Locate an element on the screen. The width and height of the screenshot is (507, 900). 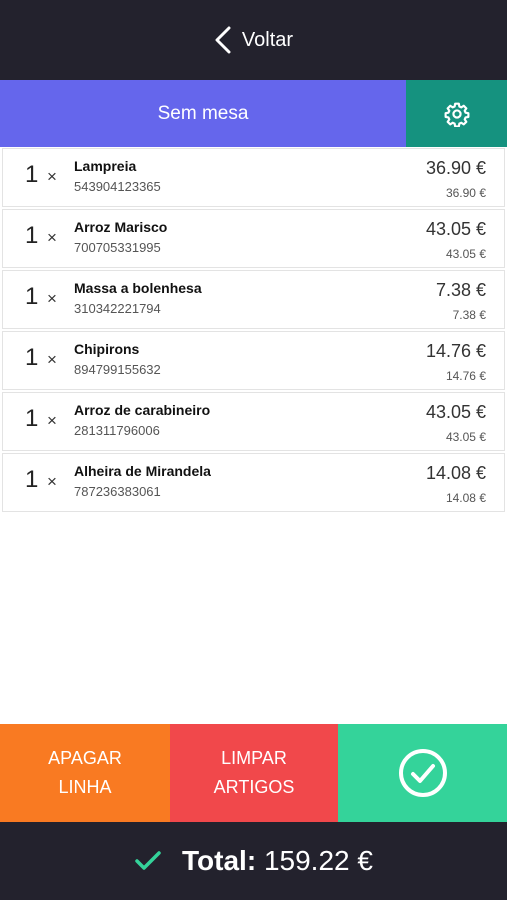
item-code: 700705331995 is located at coordinates (117, 247).